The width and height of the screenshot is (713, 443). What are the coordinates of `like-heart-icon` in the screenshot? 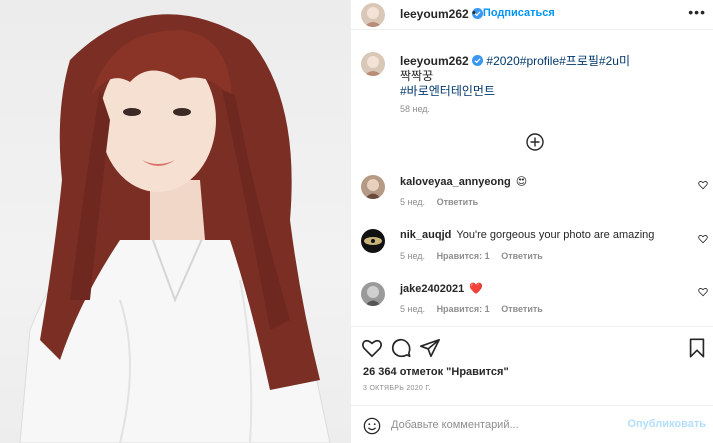 It's located at (372, 348).